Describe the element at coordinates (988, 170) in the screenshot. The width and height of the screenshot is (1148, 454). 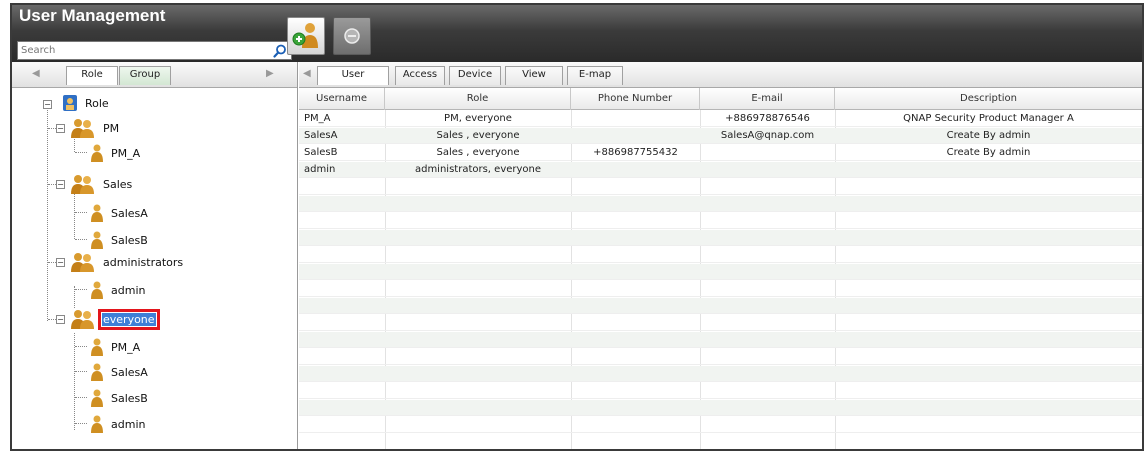
I see `cell-description` at that location.